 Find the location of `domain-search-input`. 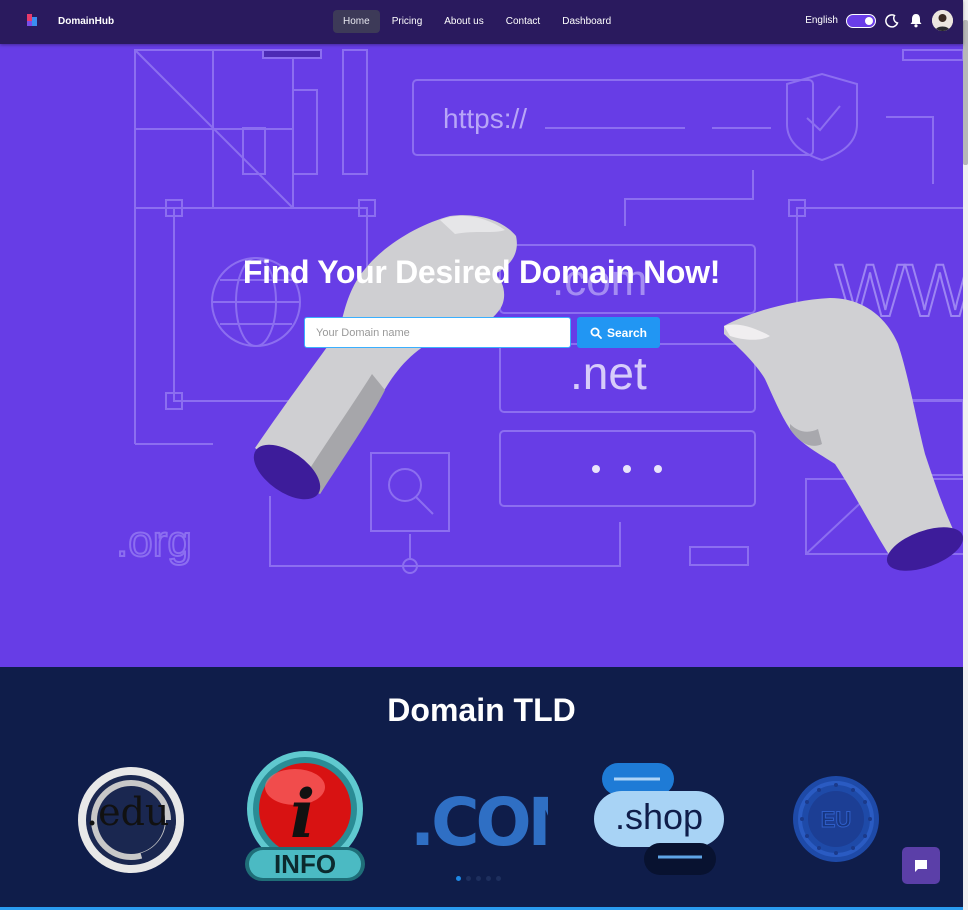

domain-search-input is located at coordinates (437, 332).